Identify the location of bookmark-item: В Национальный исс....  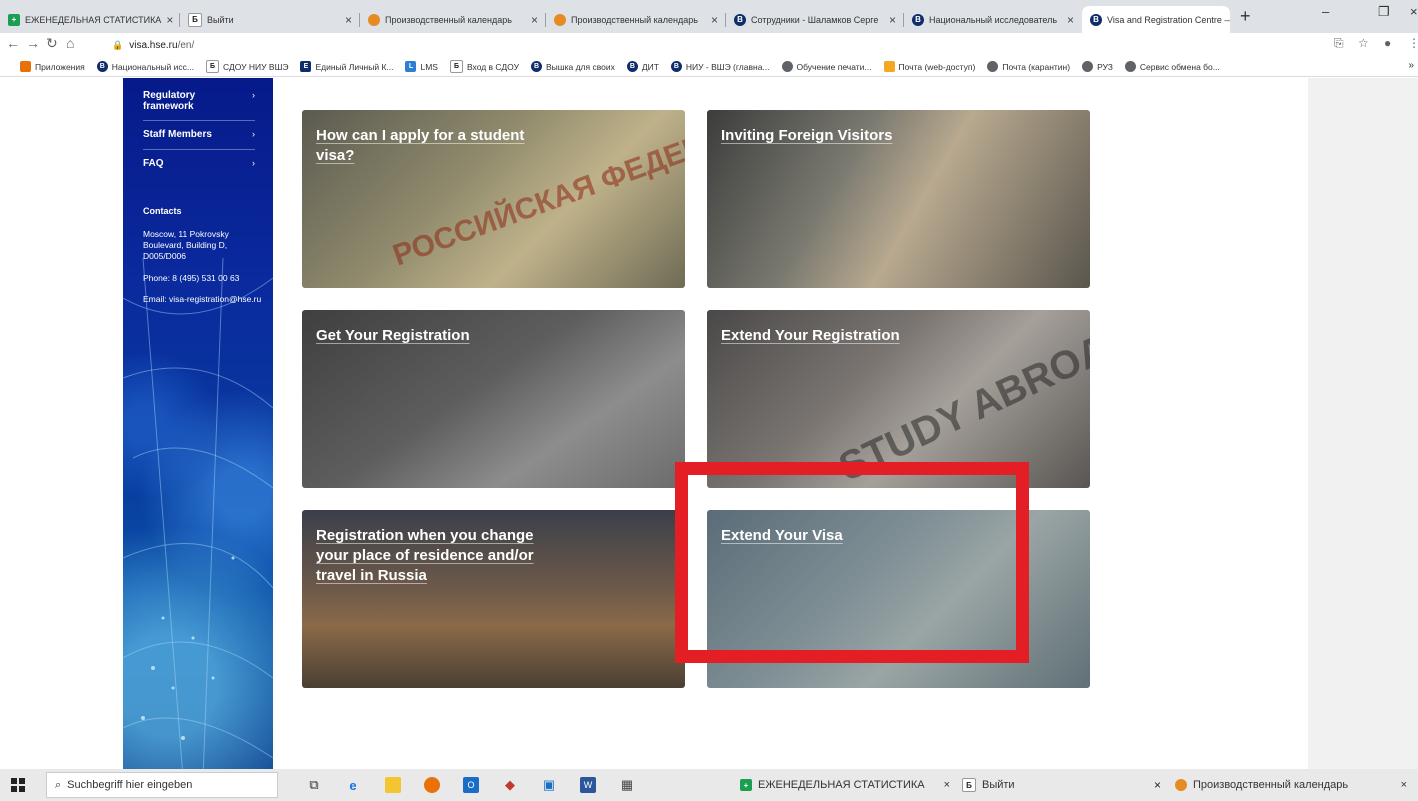
(145, 66).